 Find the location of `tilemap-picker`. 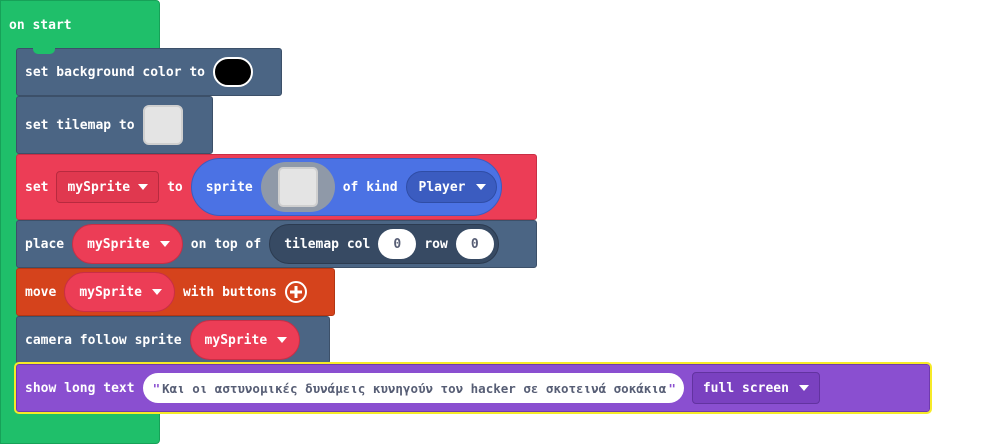

tilemap-picker is located at coordinates (162, 125).